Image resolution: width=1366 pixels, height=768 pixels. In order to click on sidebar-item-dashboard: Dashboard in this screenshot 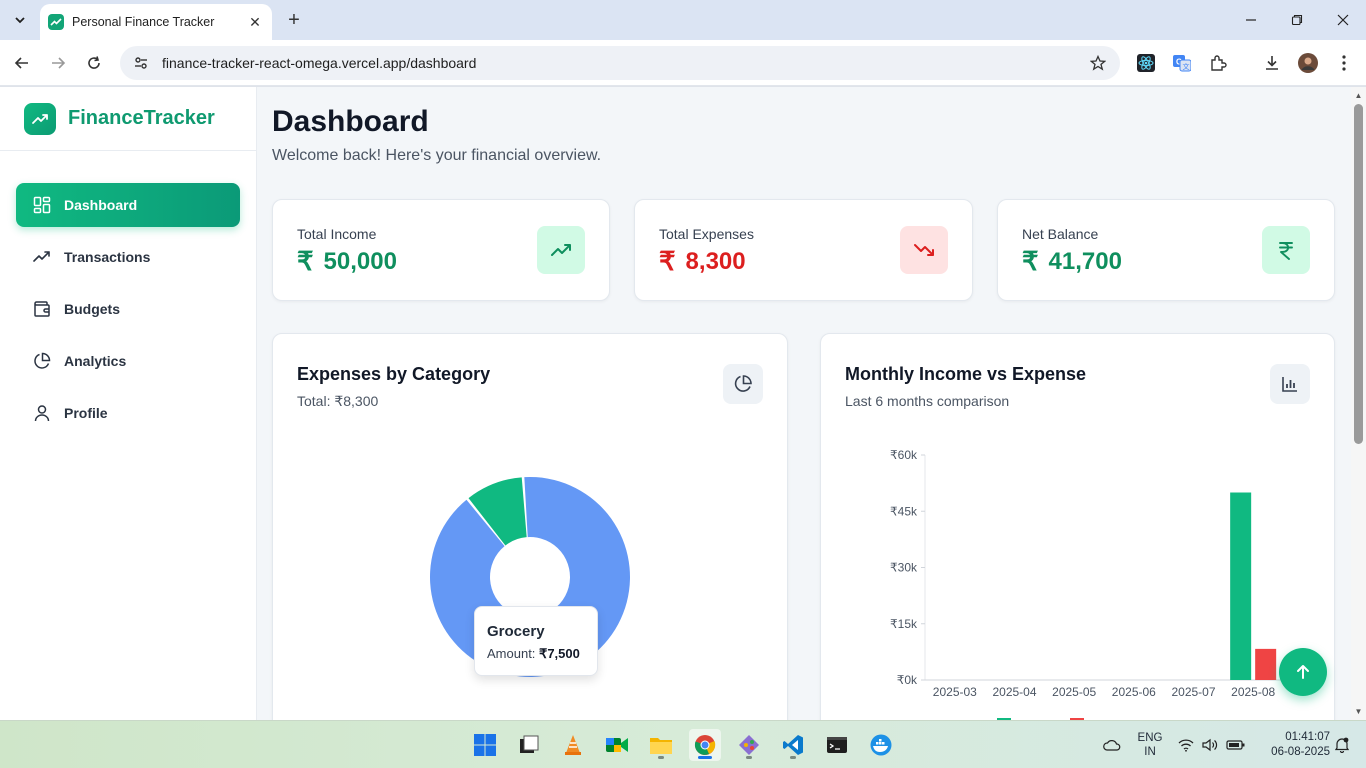, I will do `click(128, 205)`.